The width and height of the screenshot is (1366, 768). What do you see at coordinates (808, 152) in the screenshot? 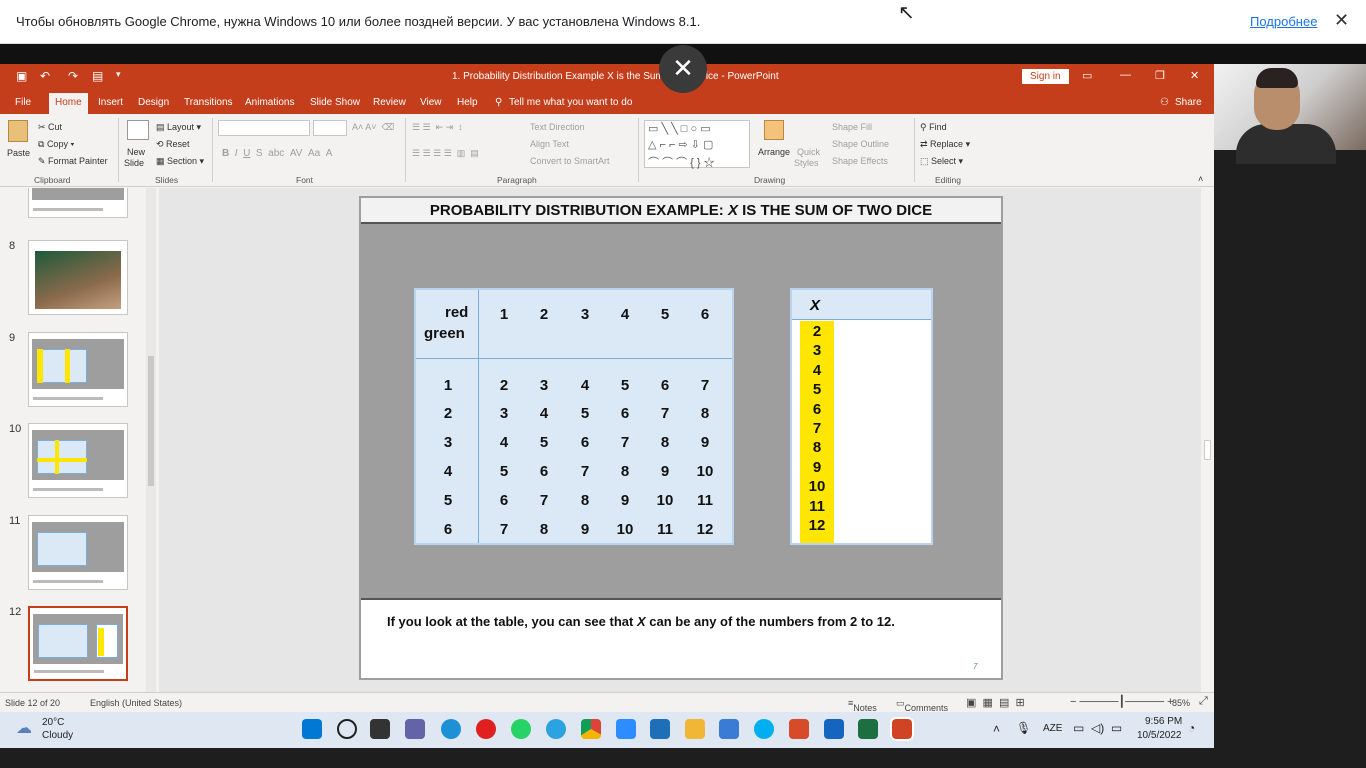
I see `quick-styles-button: Quick` at bounding box center [808, 152].